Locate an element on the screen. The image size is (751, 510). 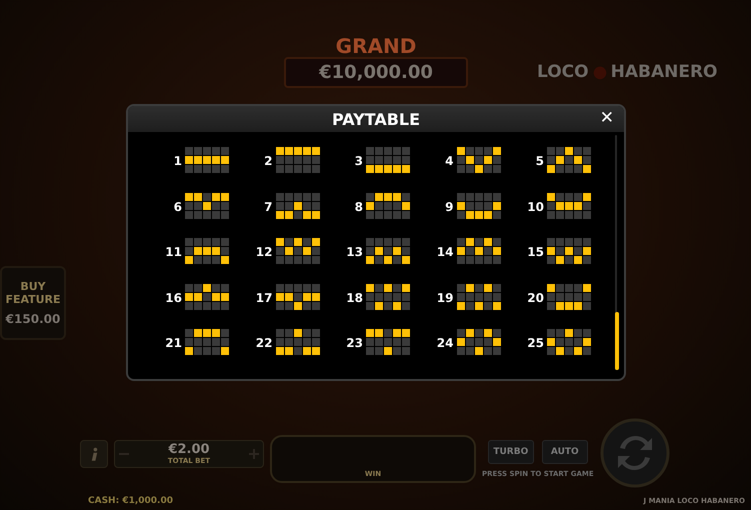
plus-icon is located at coordinates (254, 454).